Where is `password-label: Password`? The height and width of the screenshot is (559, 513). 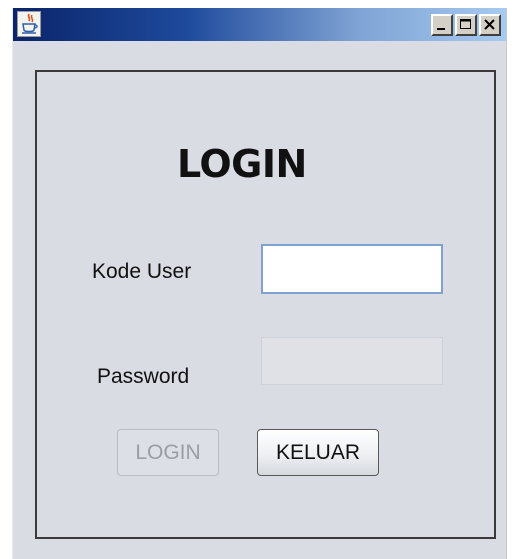 password-label: Password is located at coordinates (143, 376).